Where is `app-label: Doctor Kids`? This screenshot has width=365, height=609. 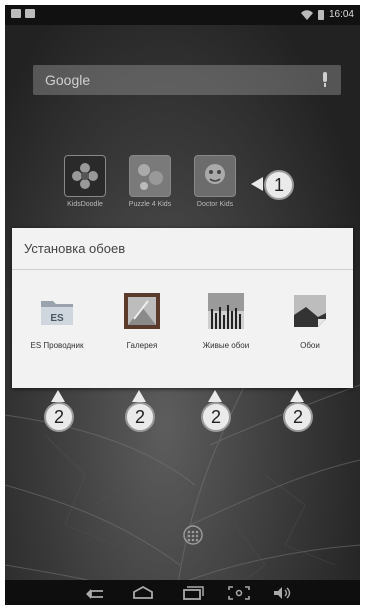
app-label: Doctor Kids is located at coordinates (215, 204).